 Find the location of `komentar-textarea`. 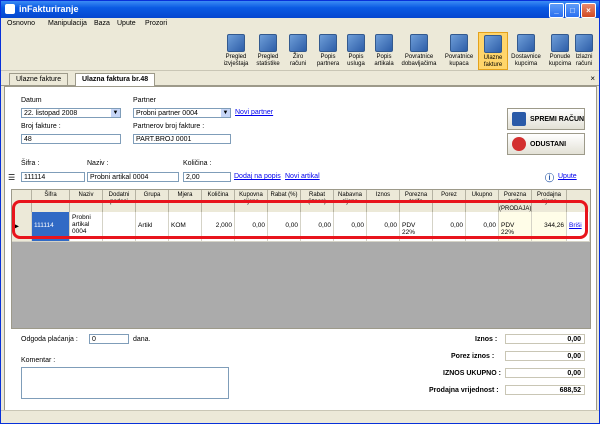

komentar-textarea is located at coordinates (125, 383).